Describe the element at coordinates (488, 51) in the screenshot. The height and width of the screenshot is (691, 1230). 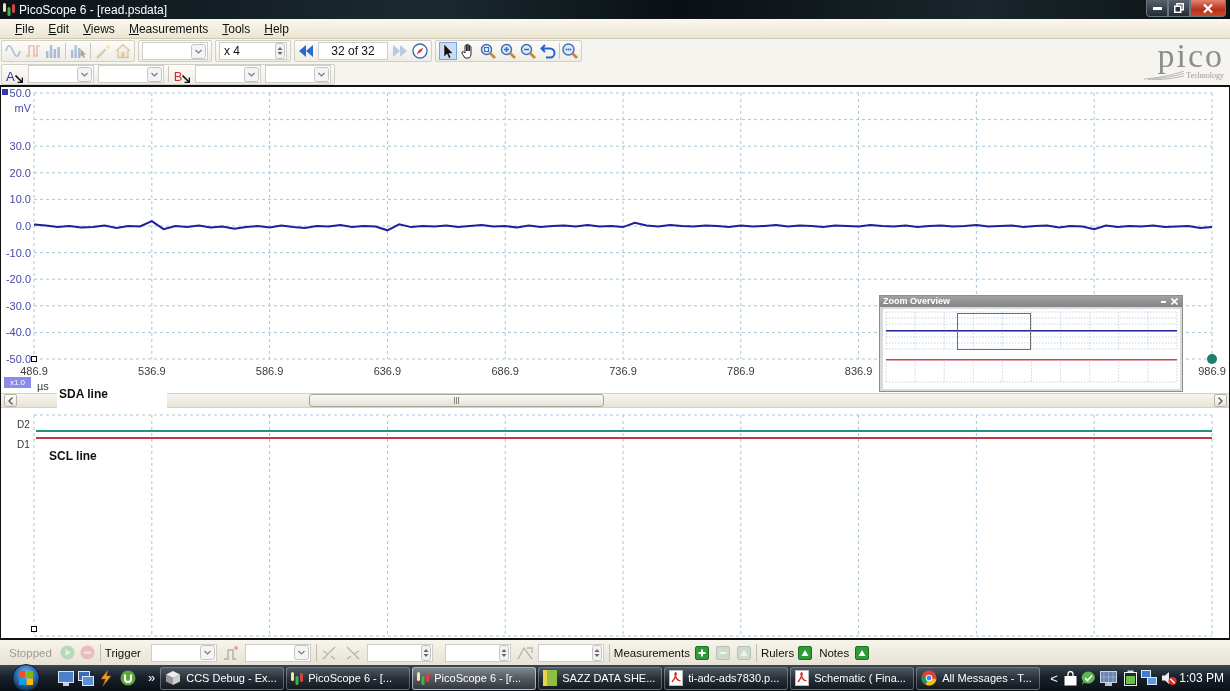
I see `magnifier-square-icon` at that location.